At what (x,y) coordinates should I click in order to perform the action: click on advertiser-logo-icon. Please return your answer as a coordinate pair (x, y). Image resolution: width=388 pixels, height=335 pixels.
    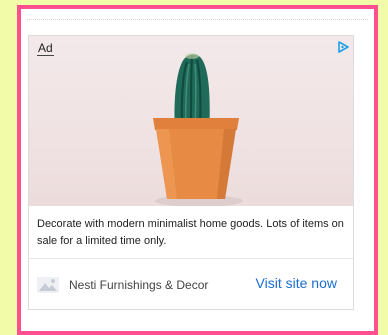
    Looking at the image, I should click on (48, 287).